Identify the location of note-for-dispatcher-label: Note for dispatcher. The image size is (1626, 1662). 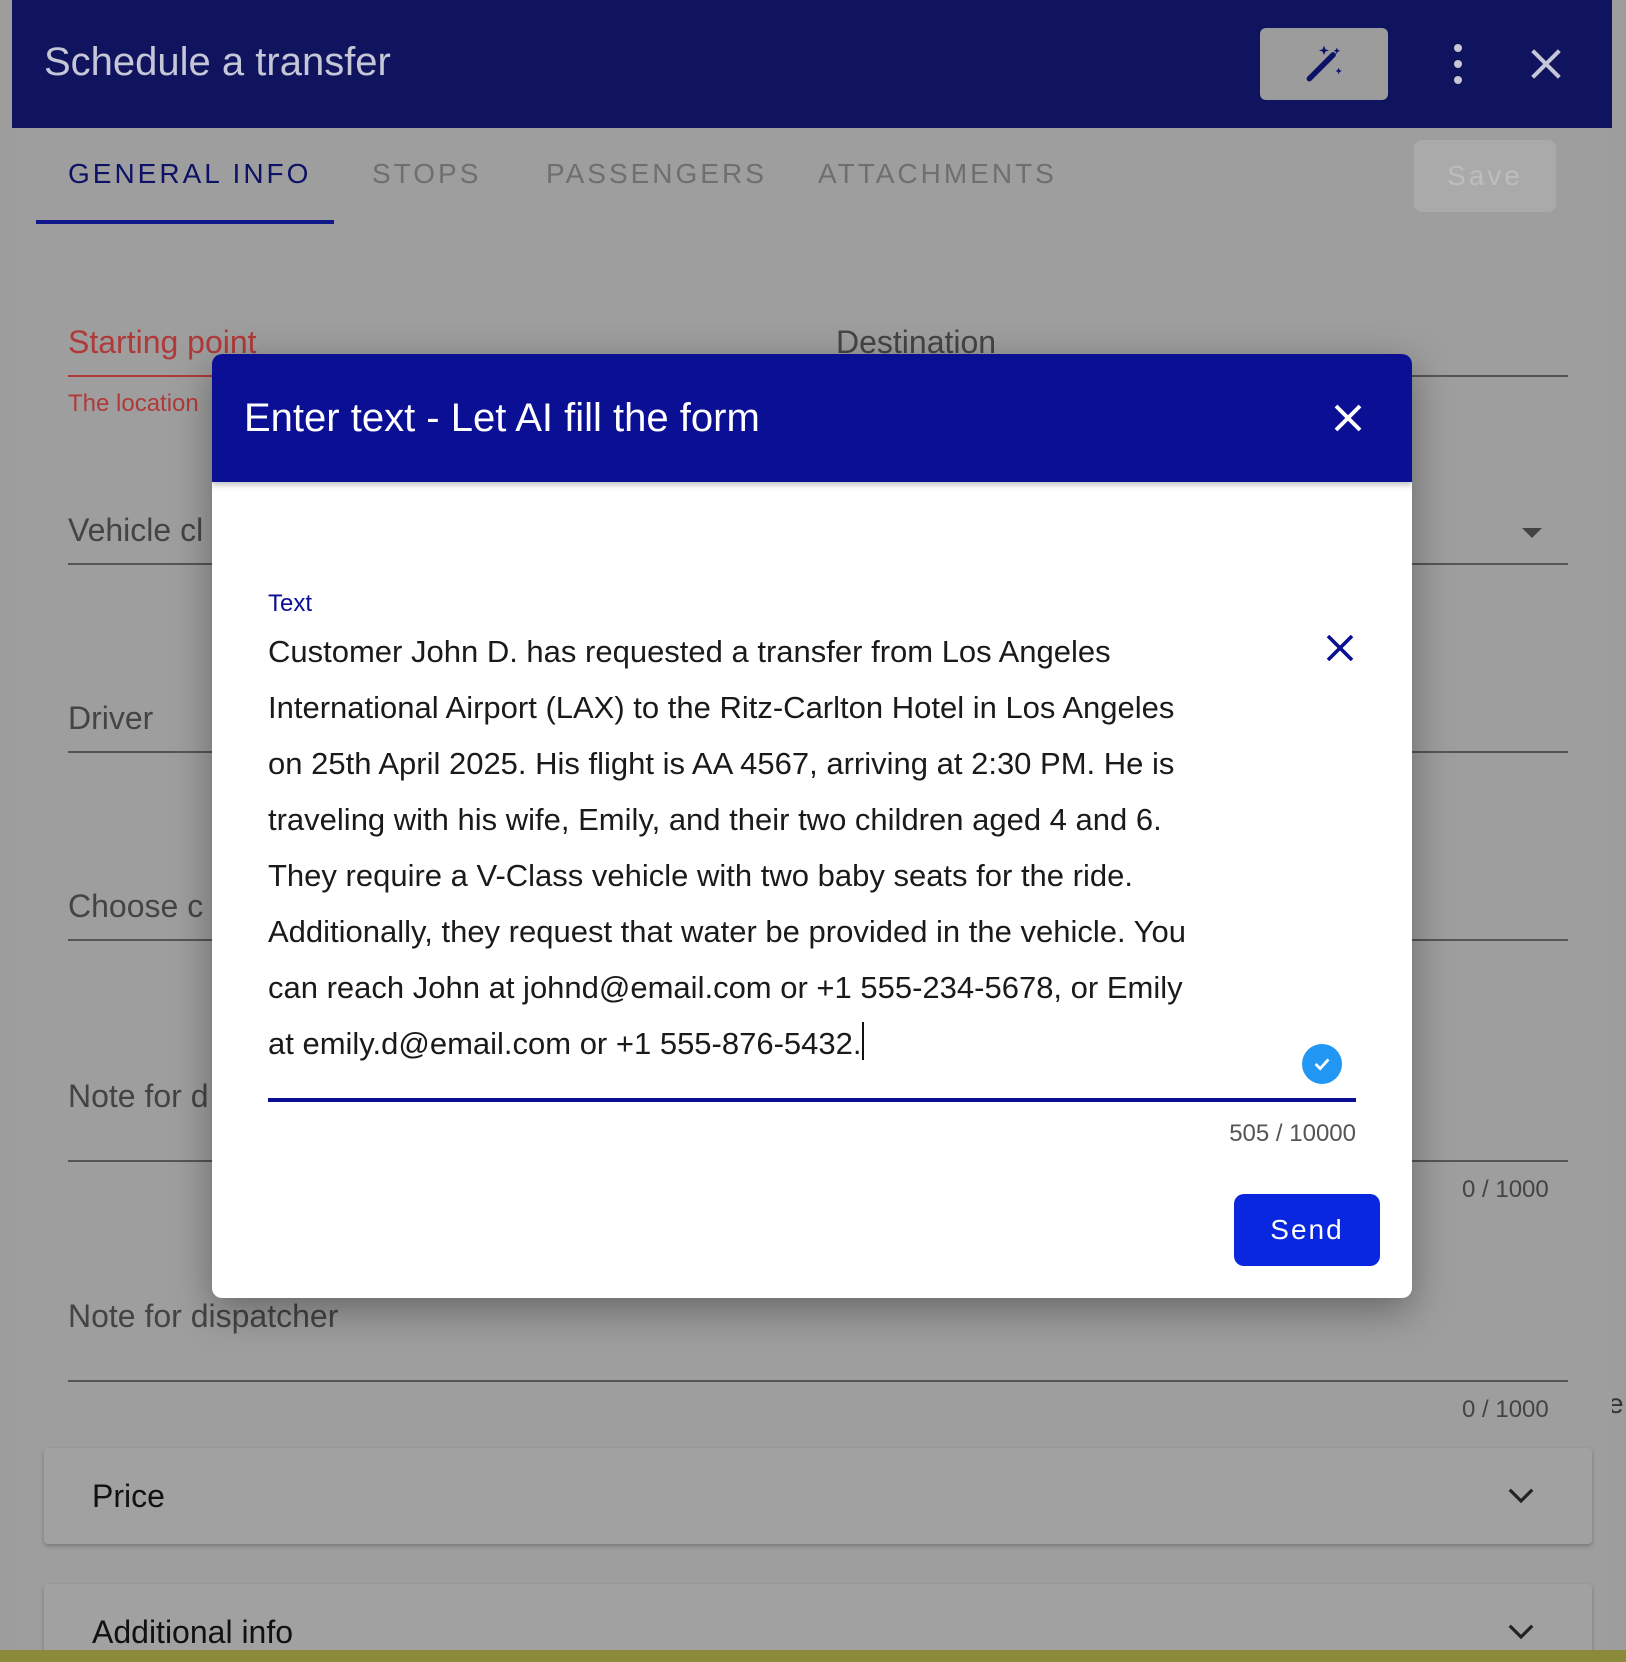
(203, 1316).